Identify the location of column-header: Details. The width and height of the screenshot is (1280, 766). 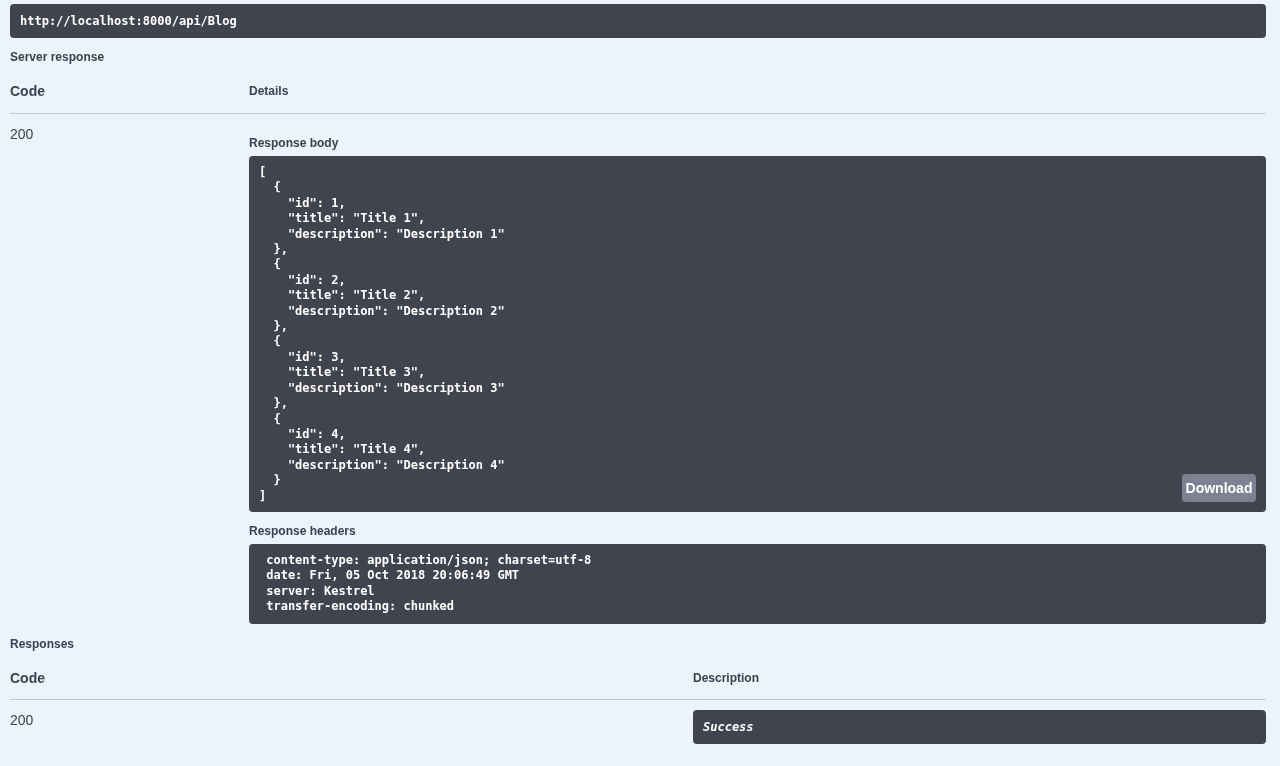
(269, 91).